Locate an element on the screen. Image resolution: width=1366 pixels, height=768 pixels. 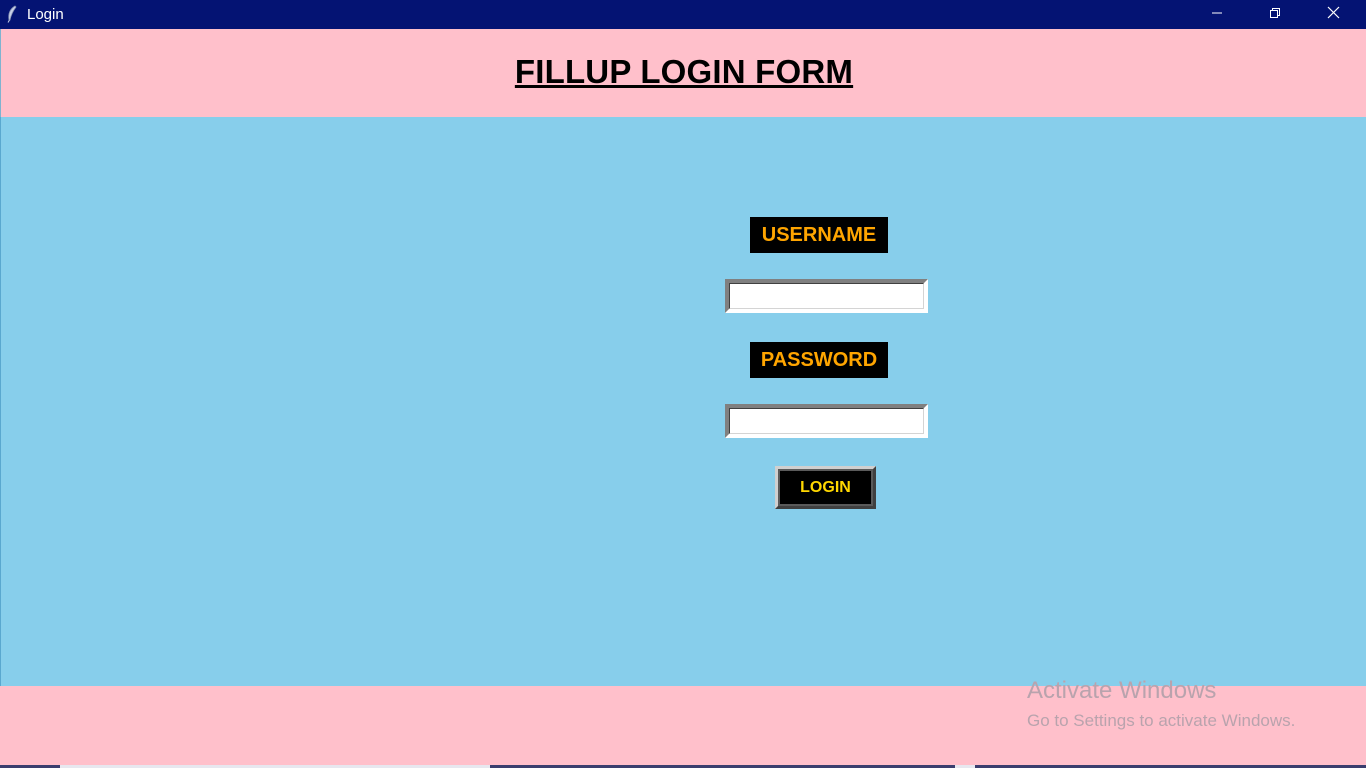
username-field is located at coordinates (826, 296).